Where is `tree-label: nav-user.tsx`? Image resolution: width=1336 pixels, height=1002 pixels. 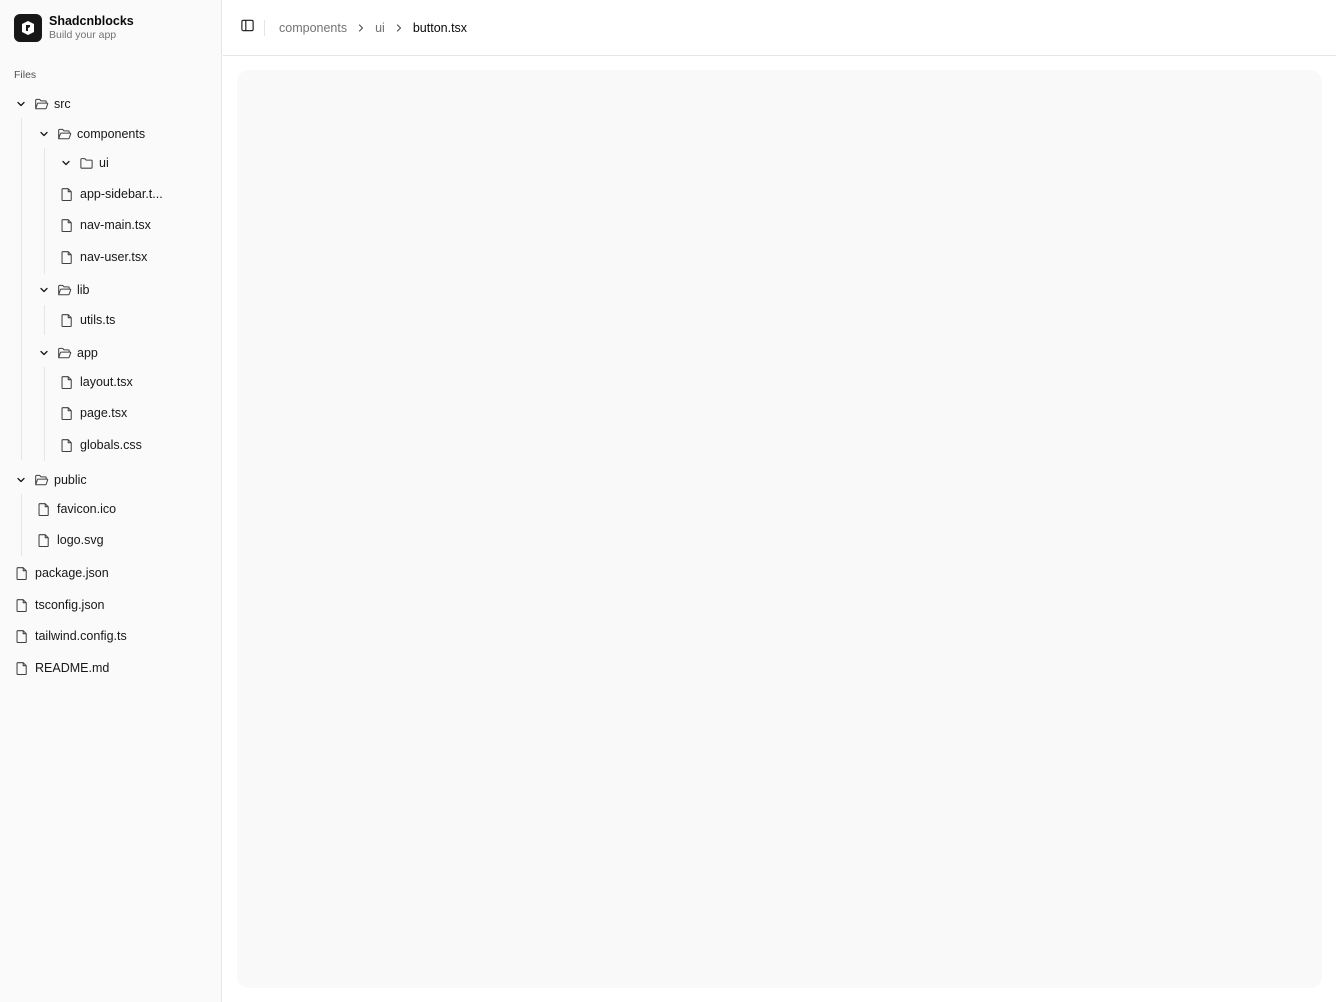 tree-label: nav-user.tsx is located at coordinates (114, 257).